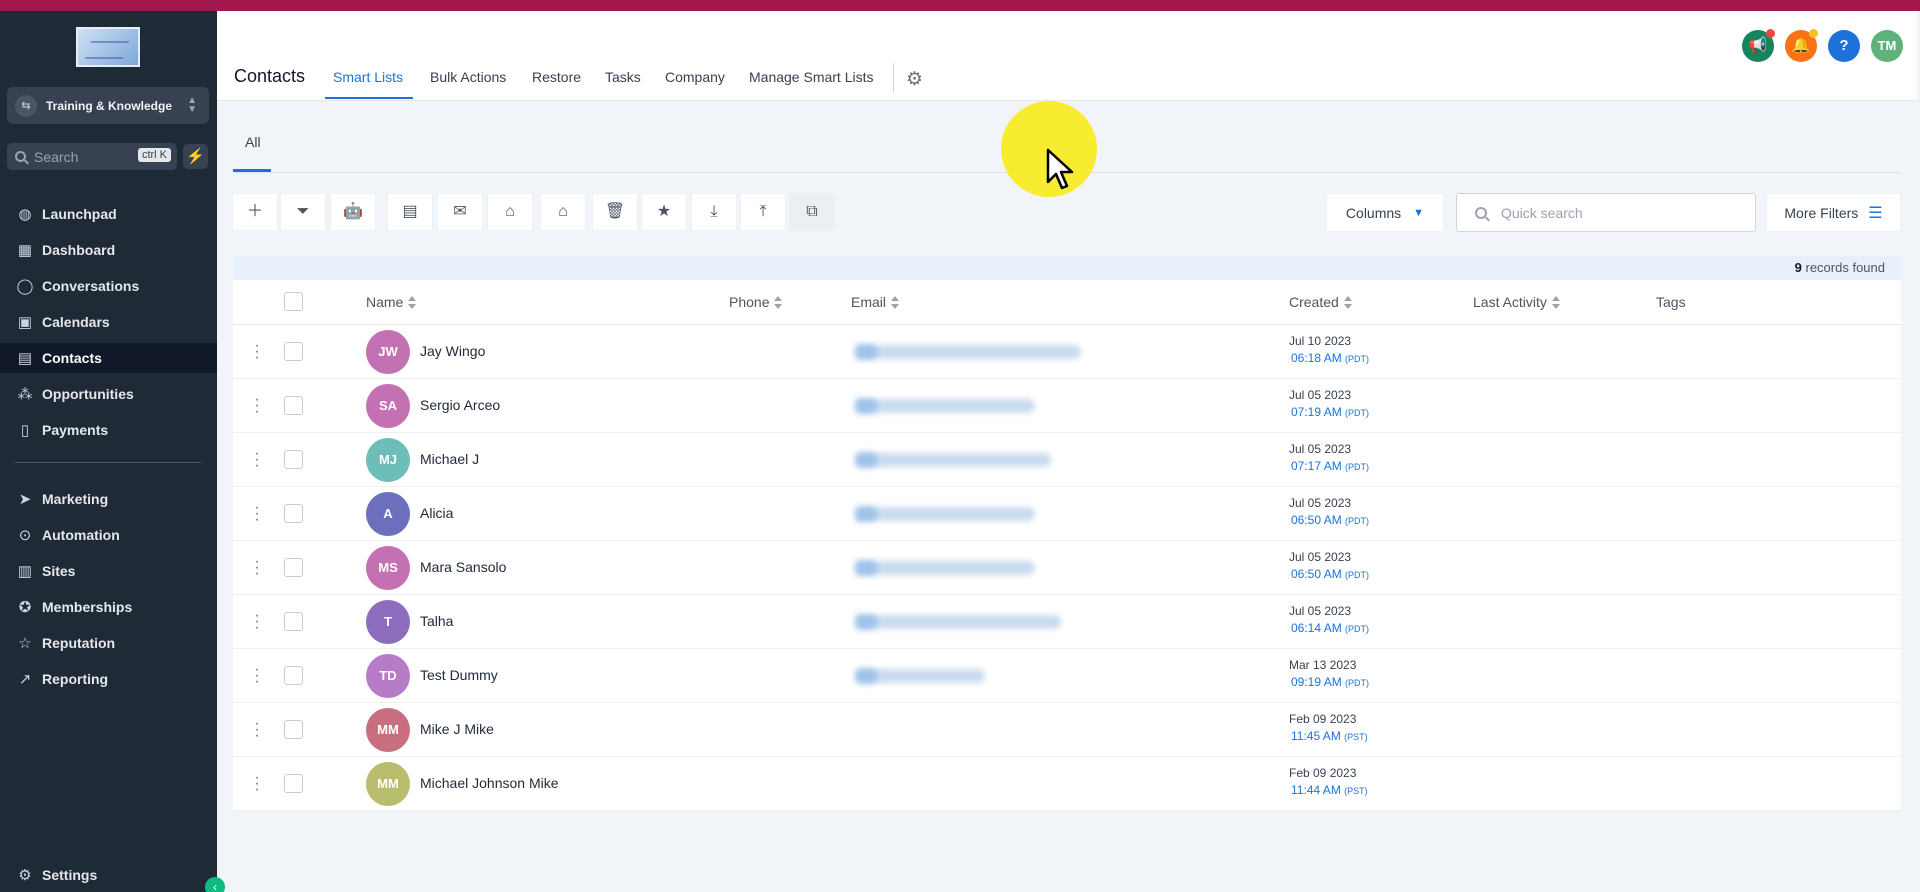  Describe the element at coordinates (1067, 352) in the screenshot. I see `table-row: · · · JW Jay Wingo Jul 10 2023 06:18 AM (PDT)` at that location.